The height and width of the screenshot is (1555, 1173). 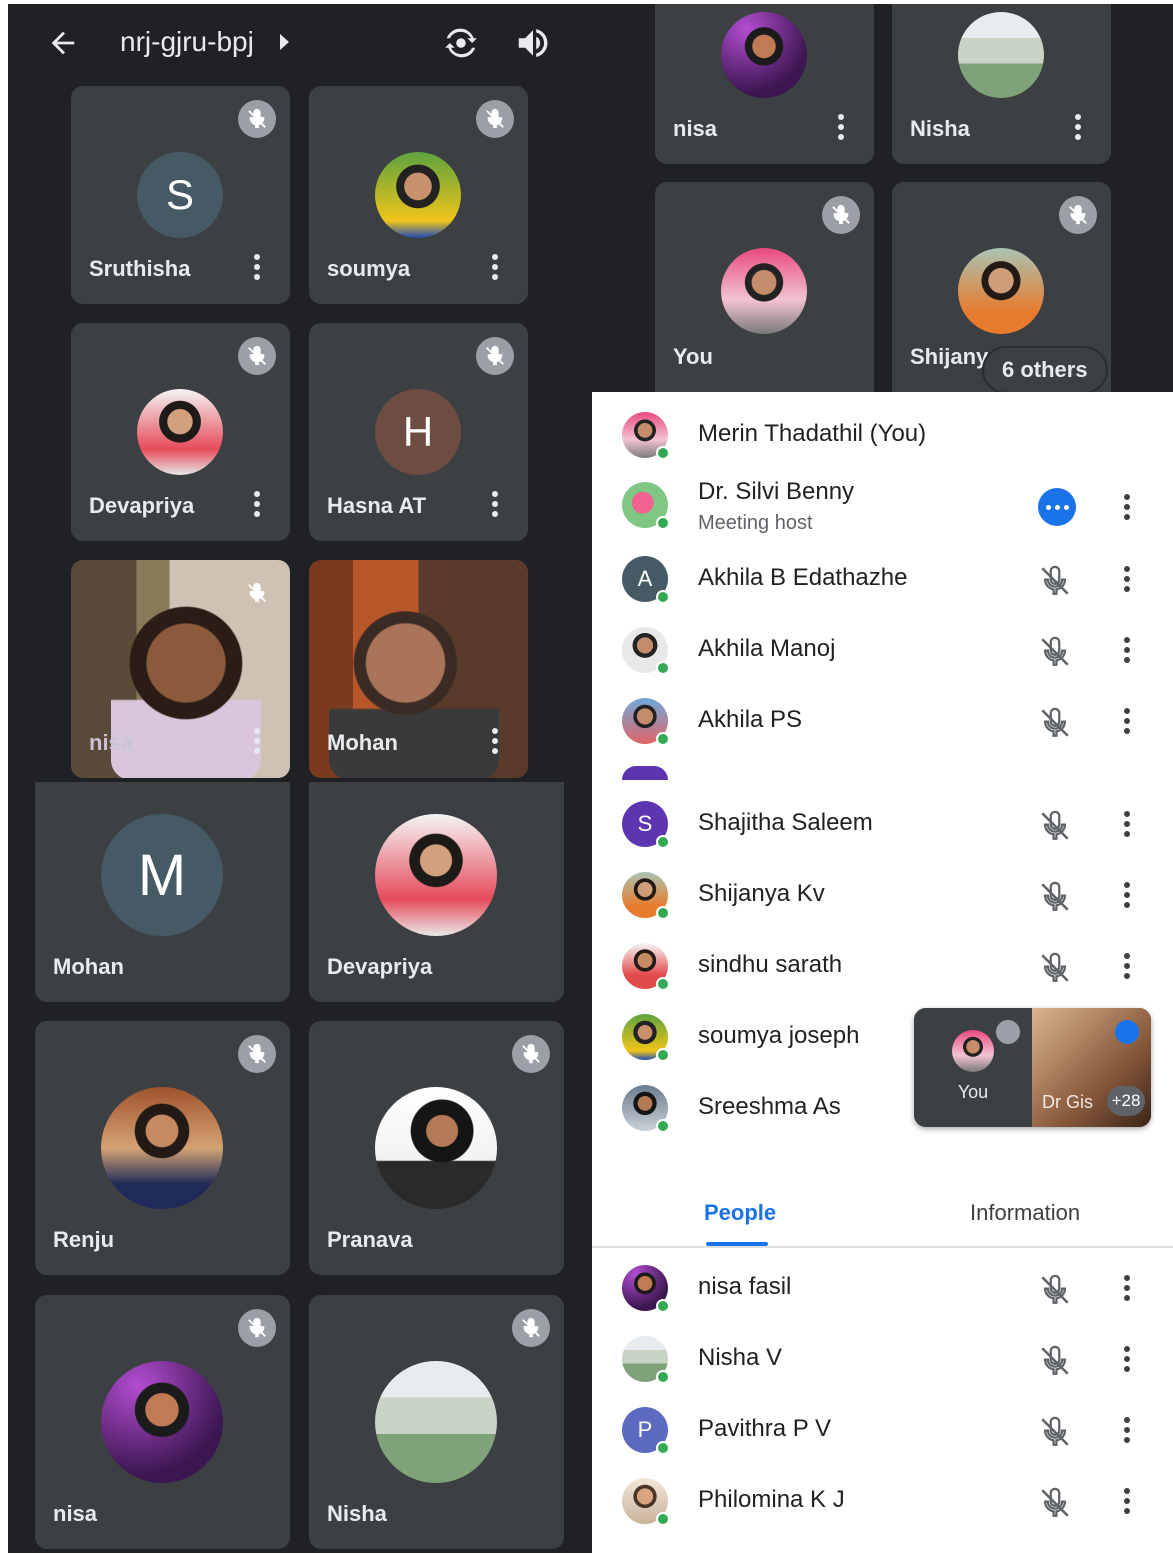 What do you see at coordinates (380, 966) in the screenshot?
I see `participant-name: Devapriya` at bounding box center [380, 966].